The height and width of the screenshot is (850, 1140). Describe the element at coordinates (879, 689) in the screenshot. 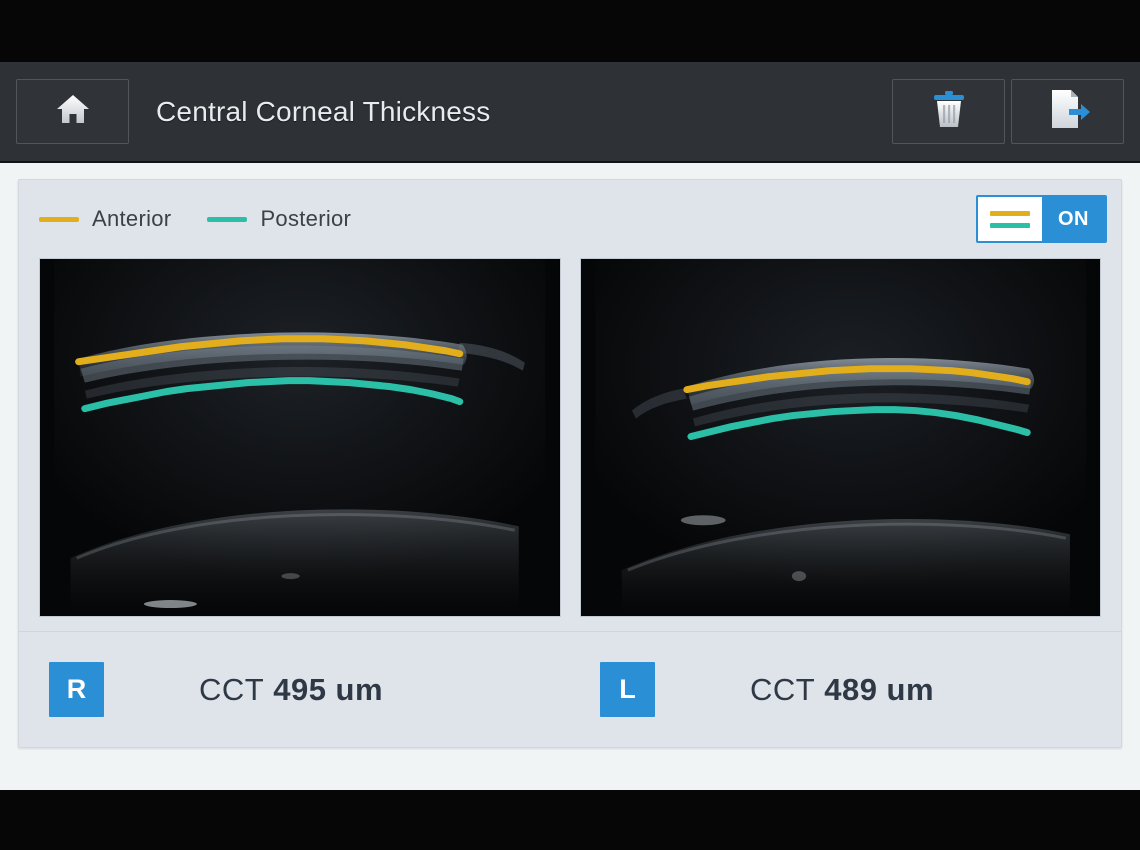

I see `cct-number-left: 489 um` at that location.